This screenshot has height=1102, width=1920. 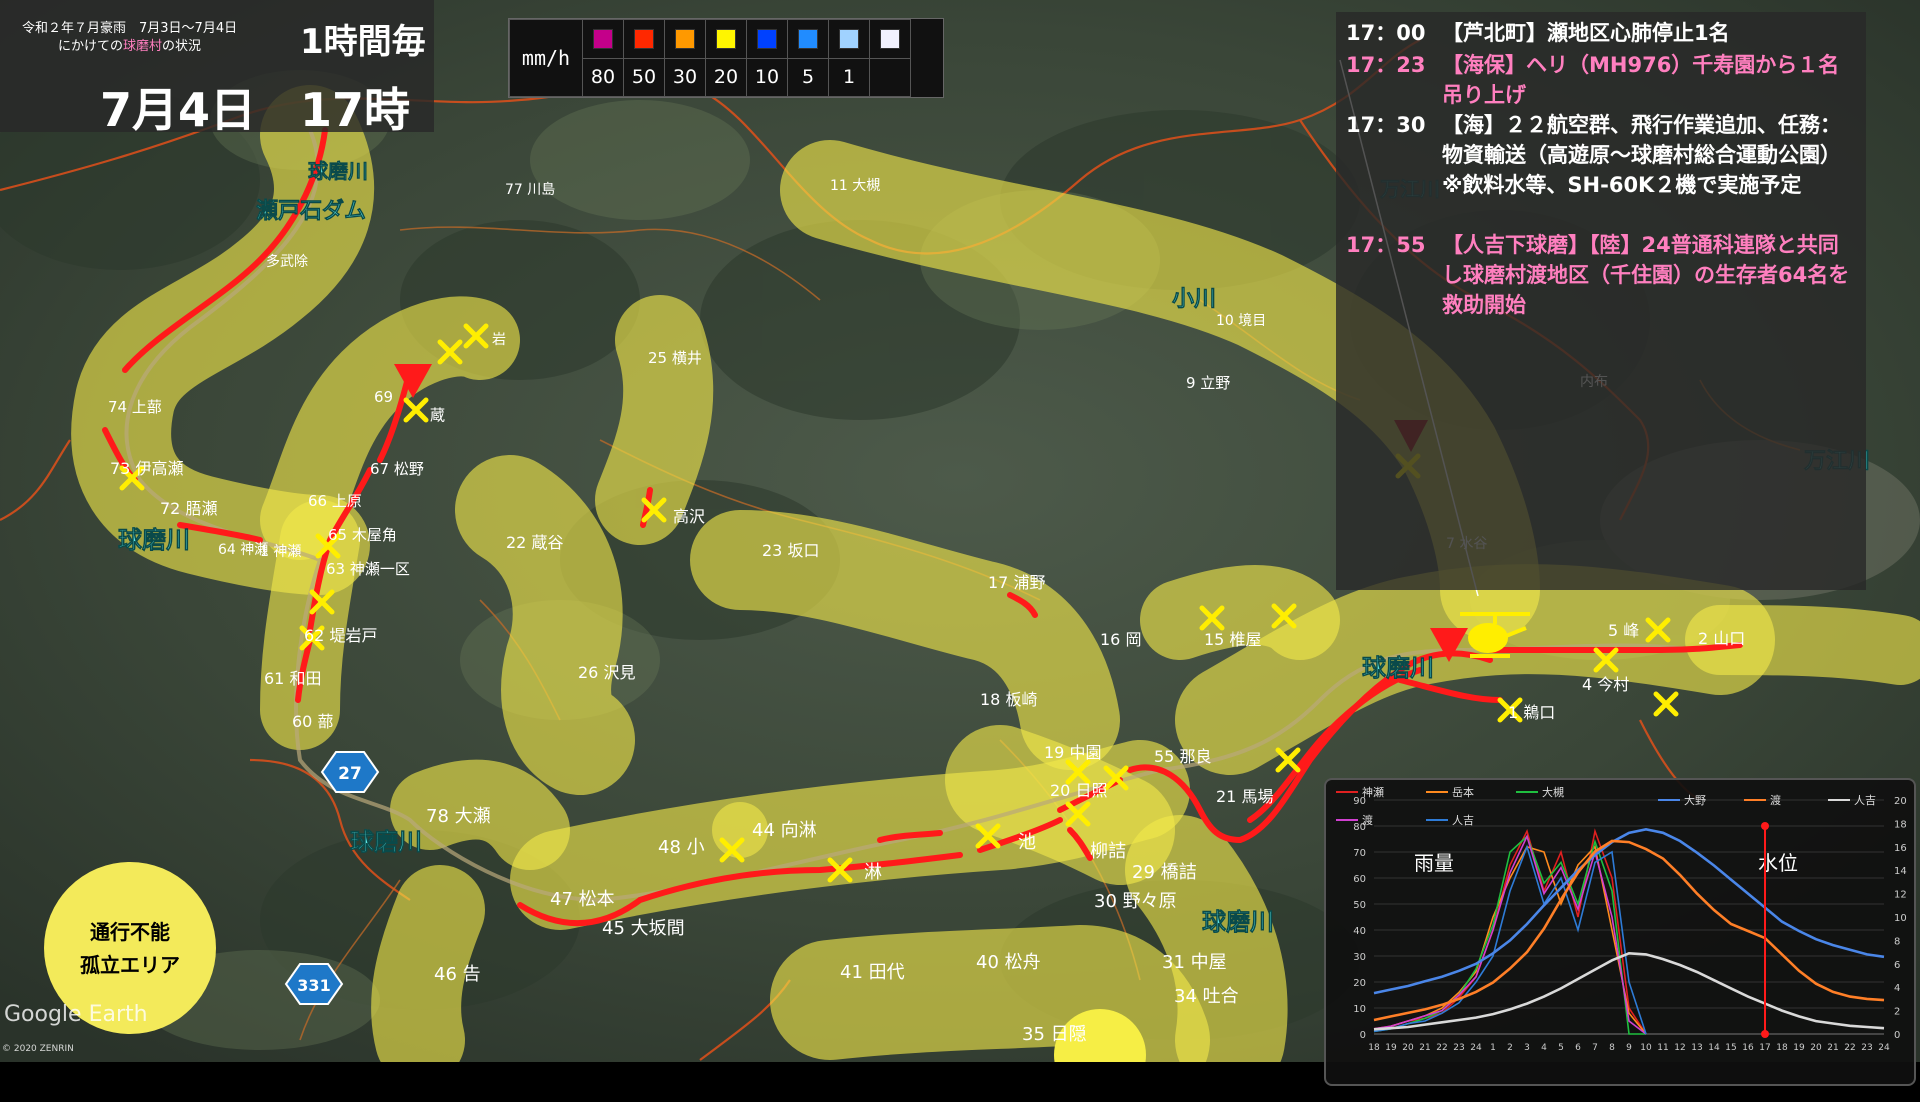 What do you see at coordinates (1553, 792) in the screenshot?
I see `legend-label: 大槻` at bounding box center [1553, 792].